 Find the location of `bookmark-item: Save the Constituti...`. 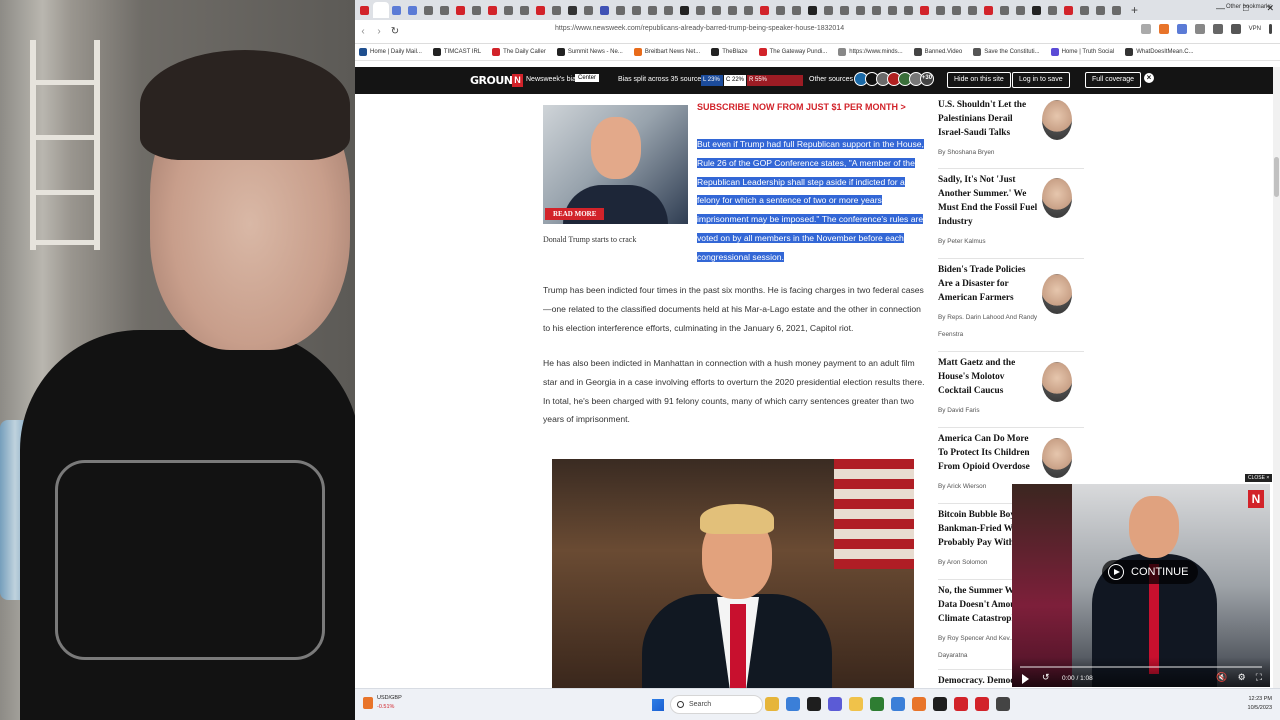

bookmark-item: Save the Constituti... is located at coordinates (1006, 52).